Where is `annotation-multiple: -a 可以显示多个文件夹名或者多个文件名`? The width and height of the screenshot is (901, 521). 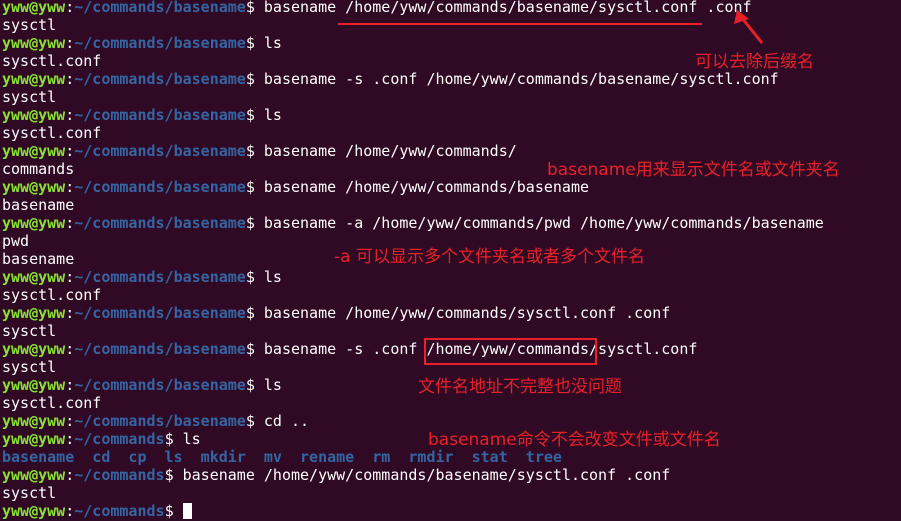
annotation-multiple: -a 可以显示多个文件夹名或者多个文件名 is located at coordinates (489, 257).